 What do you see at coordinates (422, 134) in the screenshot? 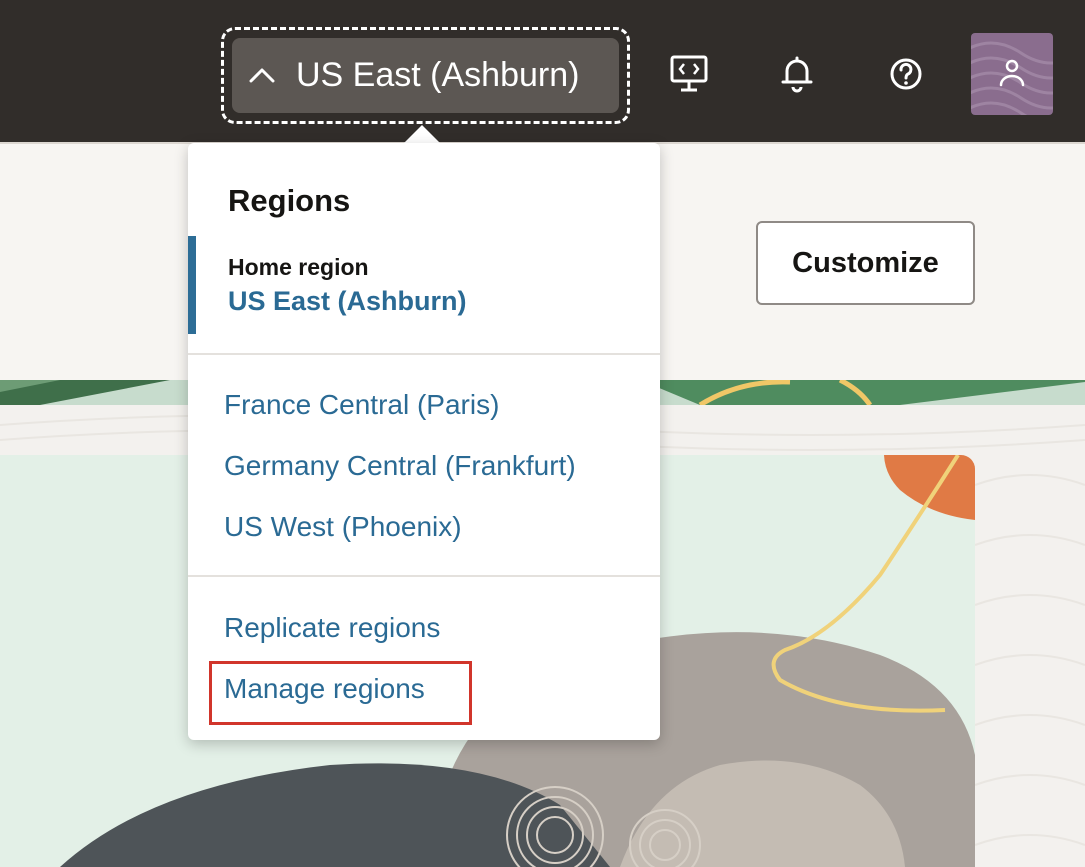
I see `dropdown-caret` at bounding box center [422, 134].